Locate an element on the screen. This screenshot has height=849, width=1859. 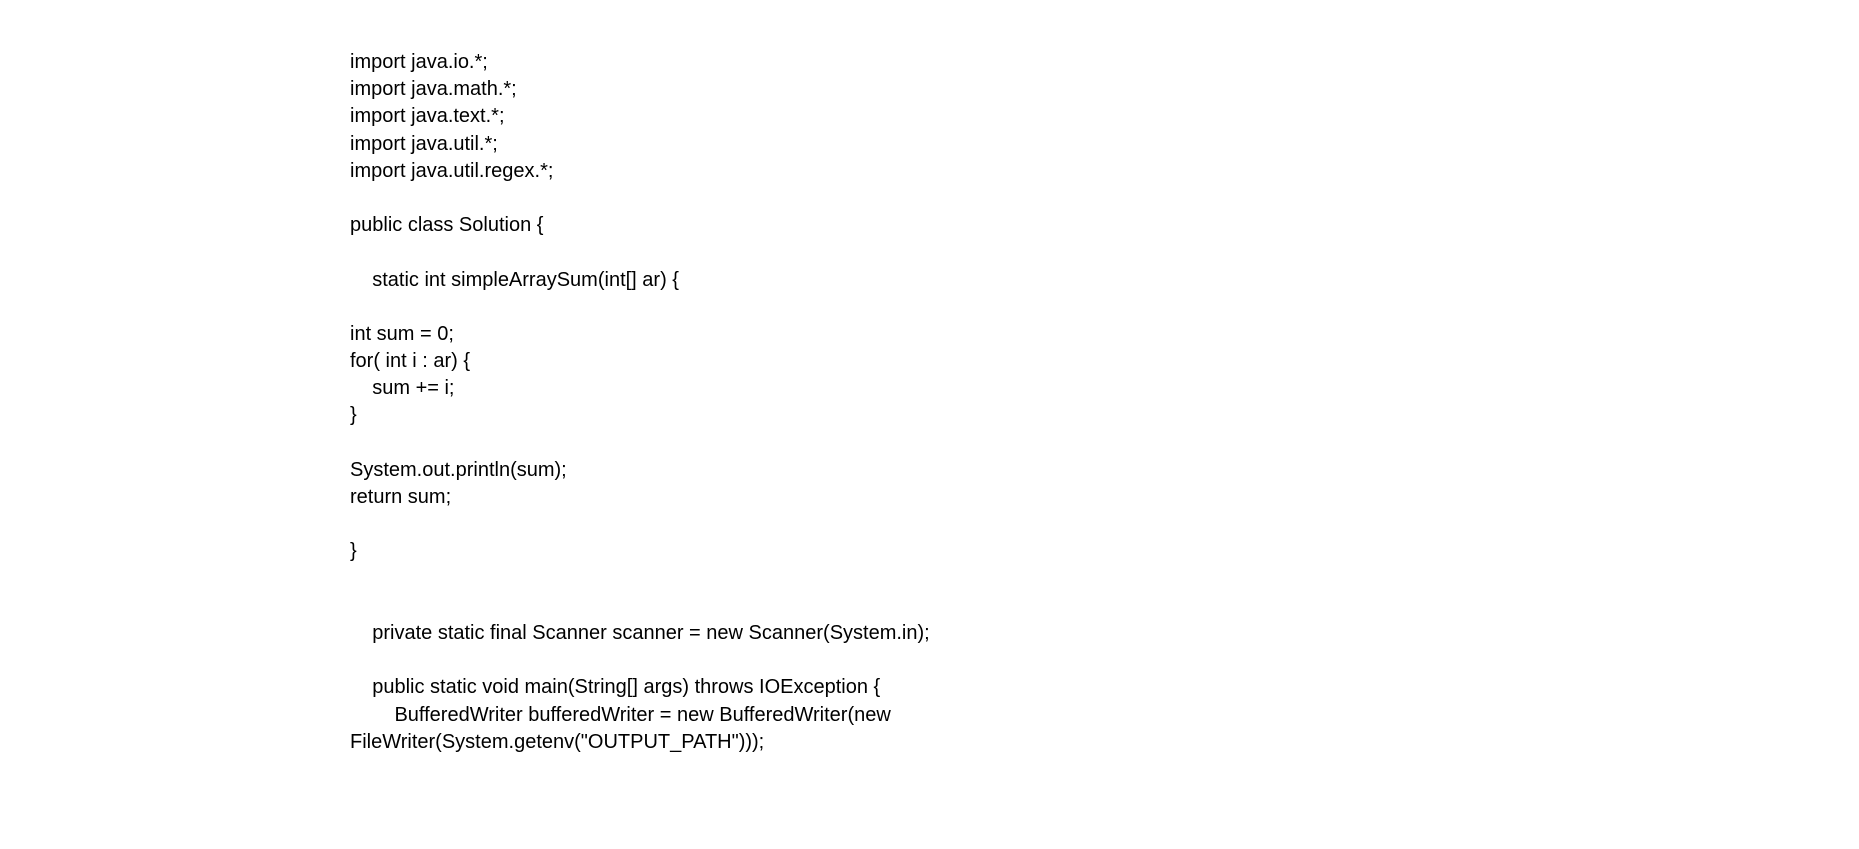
code-line: import java.math.*; is located at coordinates (433, 89).